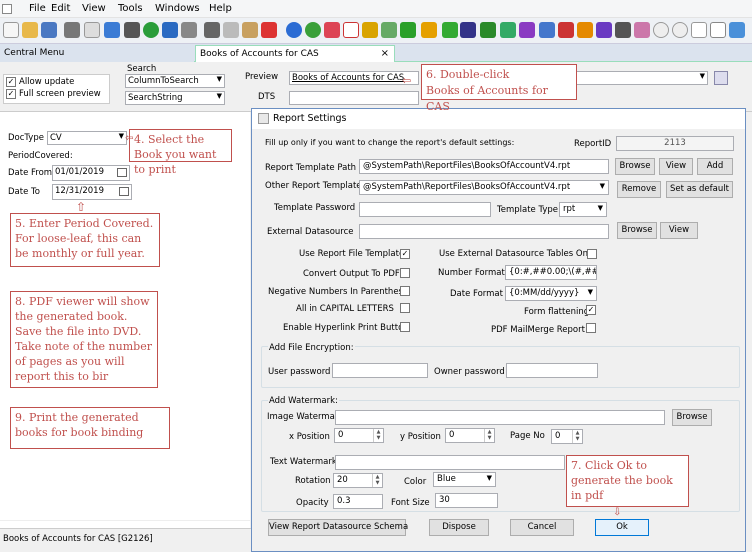  What do you see at coordinates (715, 166) in the screenshot?
I see `add-template-button: Add` at bounding box center [715, 166].